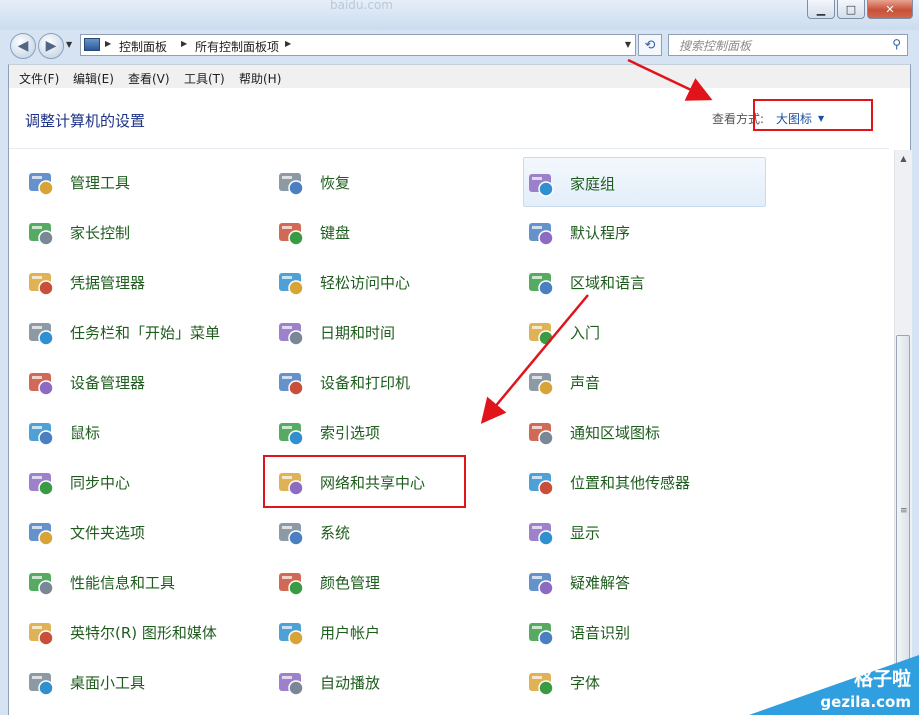  What do you see at coordinates (596, 241) in the screenshot?
I see `annotation-arrows` at bounding box center [596, 241].